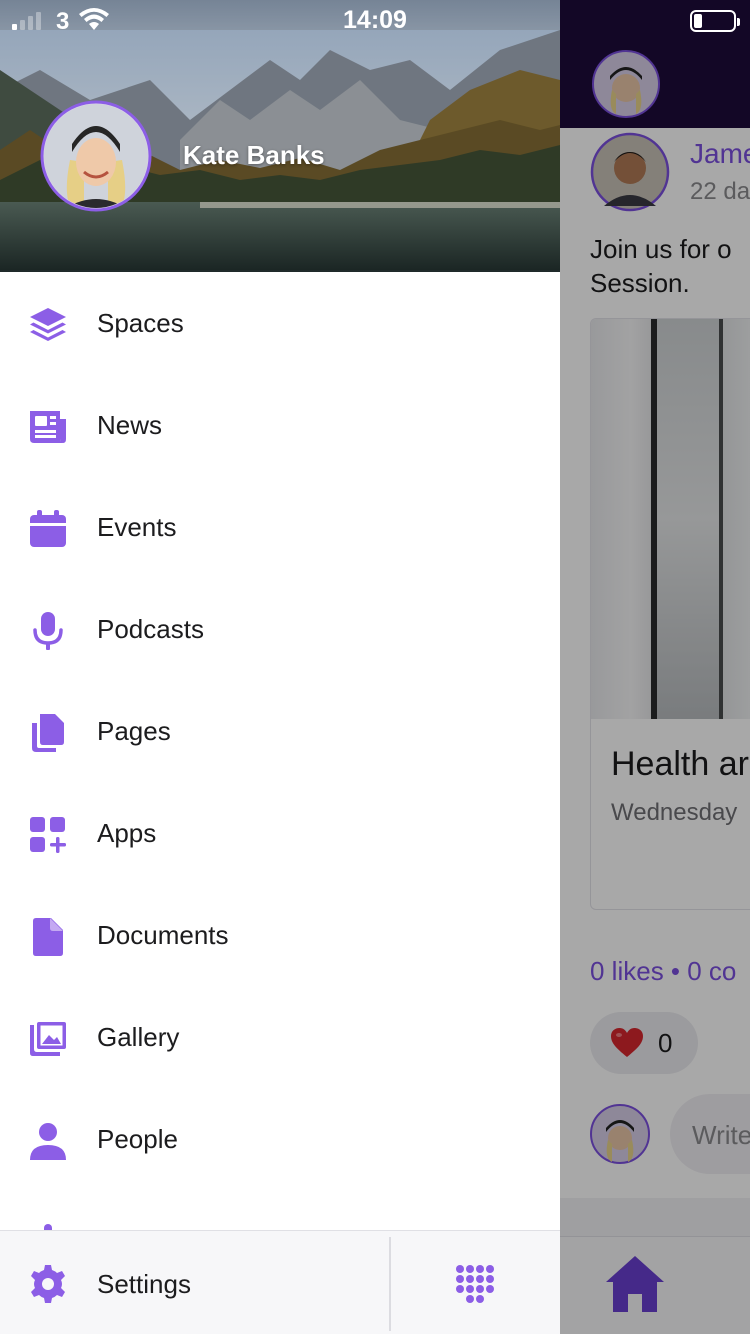 The width and height of the screenshot is (750, 1334). What do you see at coordinates (144, 1284) in the screenshot?
I see `settings-label: Settings` at bounding box center [144, 1284].